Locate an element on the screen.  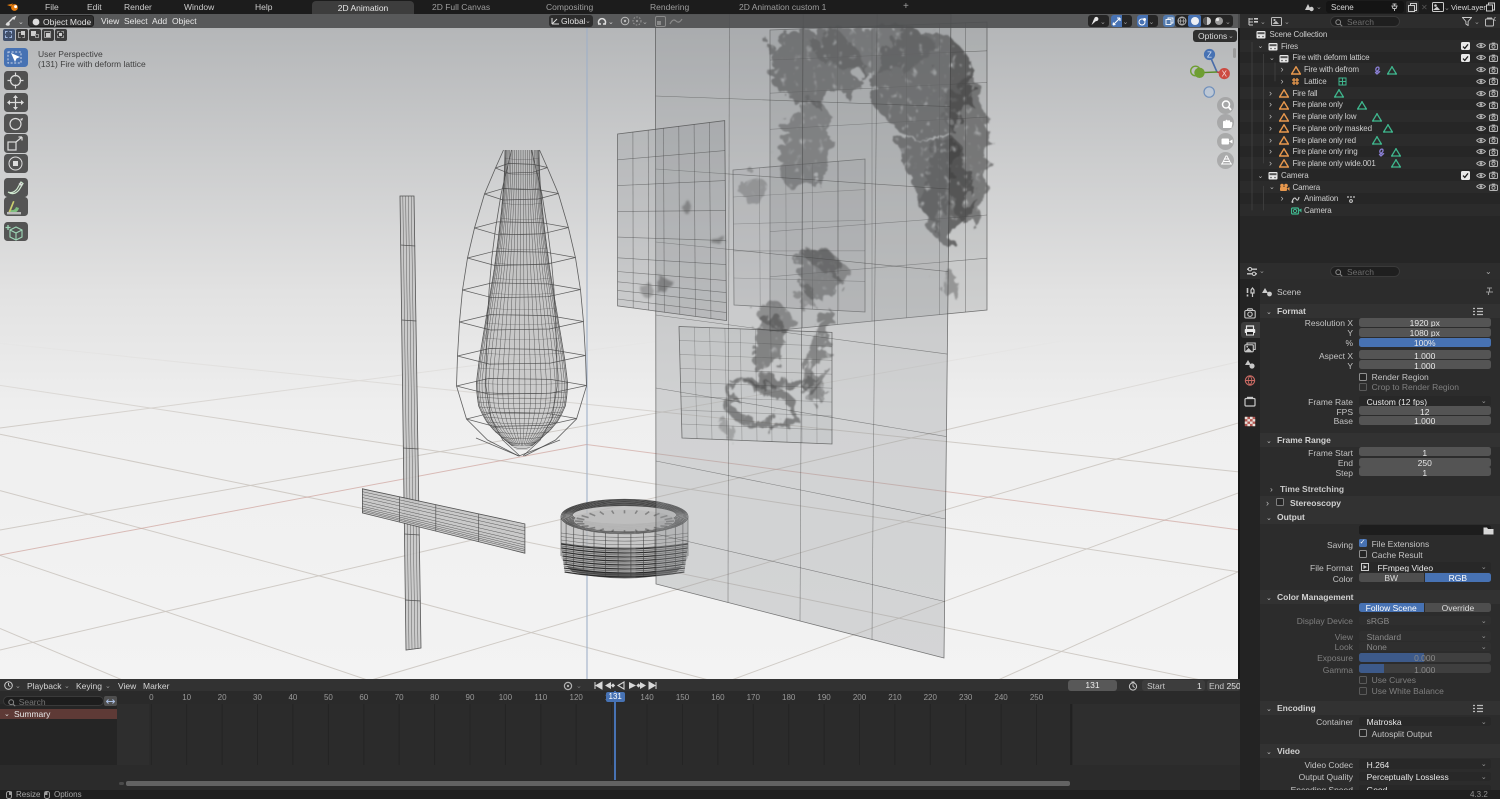
svg-text: 0 is located at coordinates (1495, 20).